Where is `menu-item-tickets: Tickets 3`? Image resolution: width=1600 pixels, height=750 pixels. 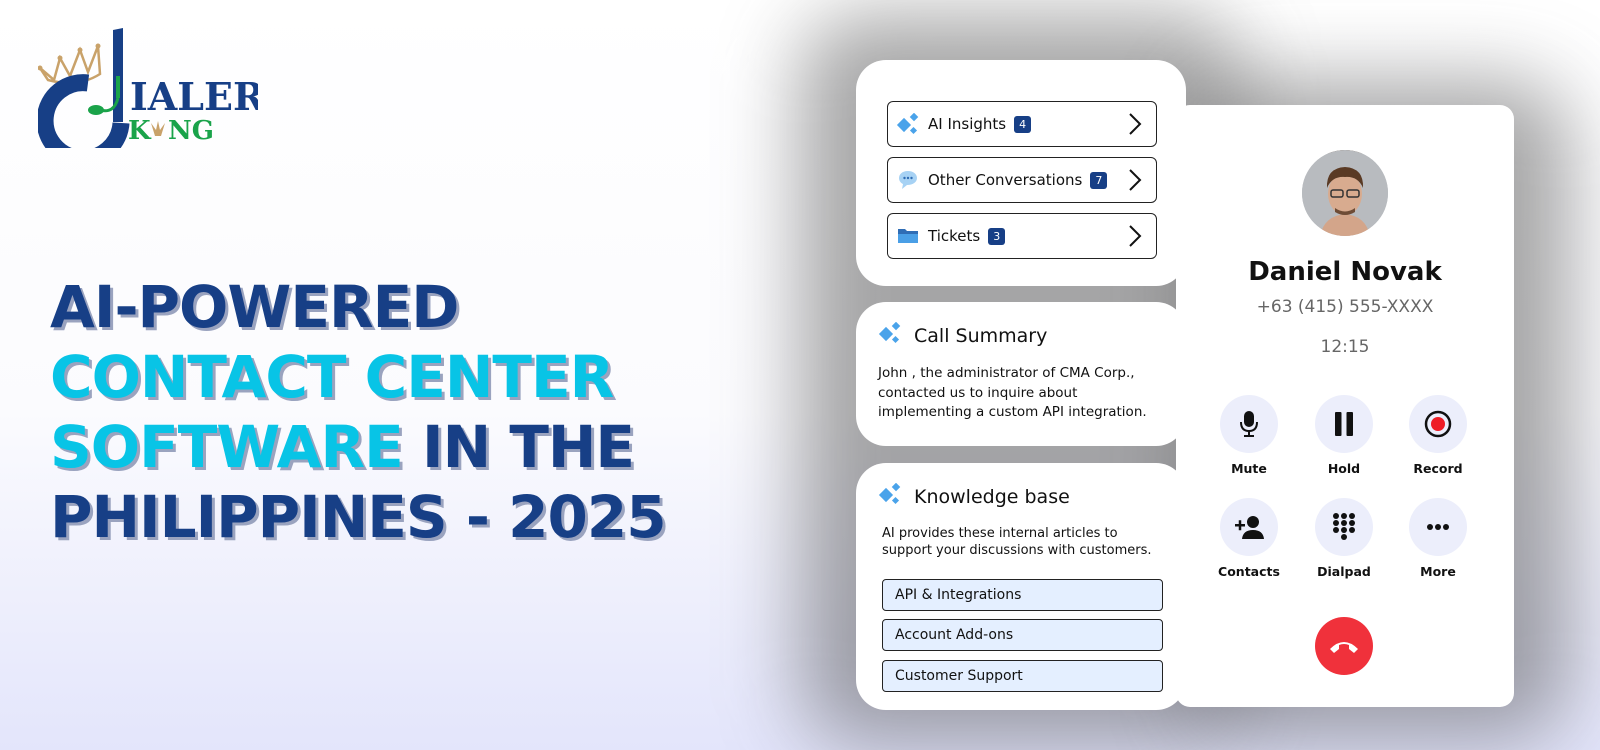
menu-item-tickets: Tickets 3 is located at coordinates (1022, 236).